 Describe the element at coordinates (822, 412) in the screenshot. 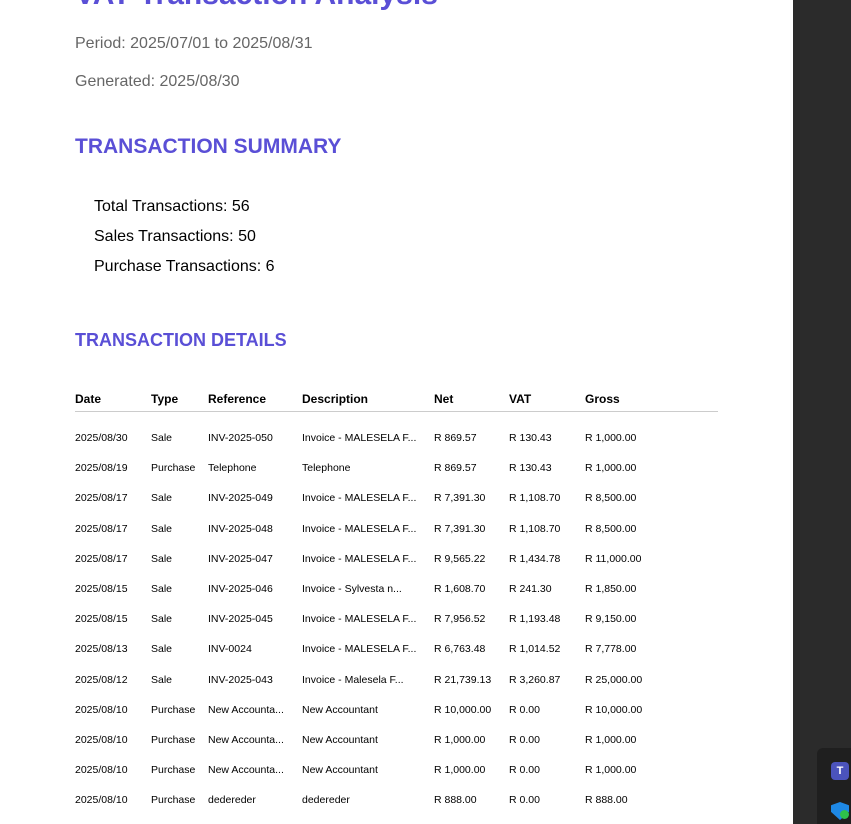

I see `viewer-side-panel` at that location.